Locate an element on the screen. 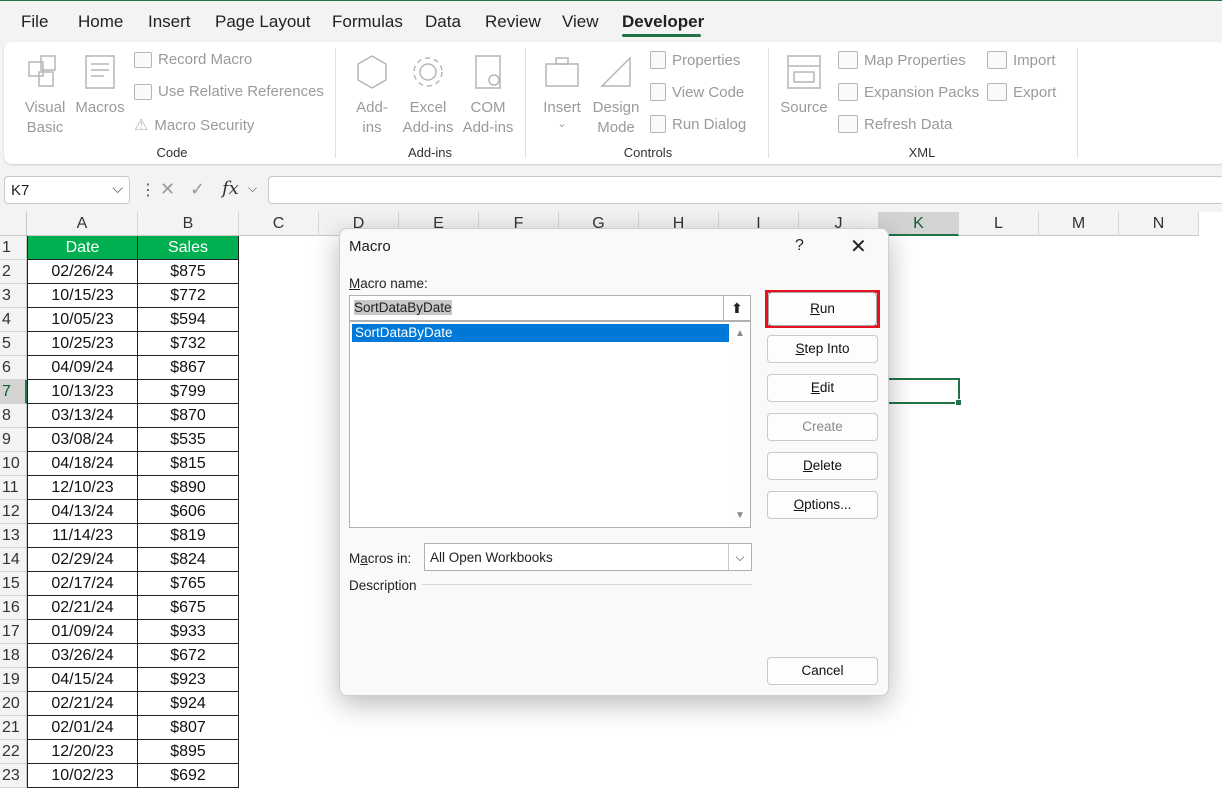  table-cell: 10/02/23 is located at coordinates (82, 776).